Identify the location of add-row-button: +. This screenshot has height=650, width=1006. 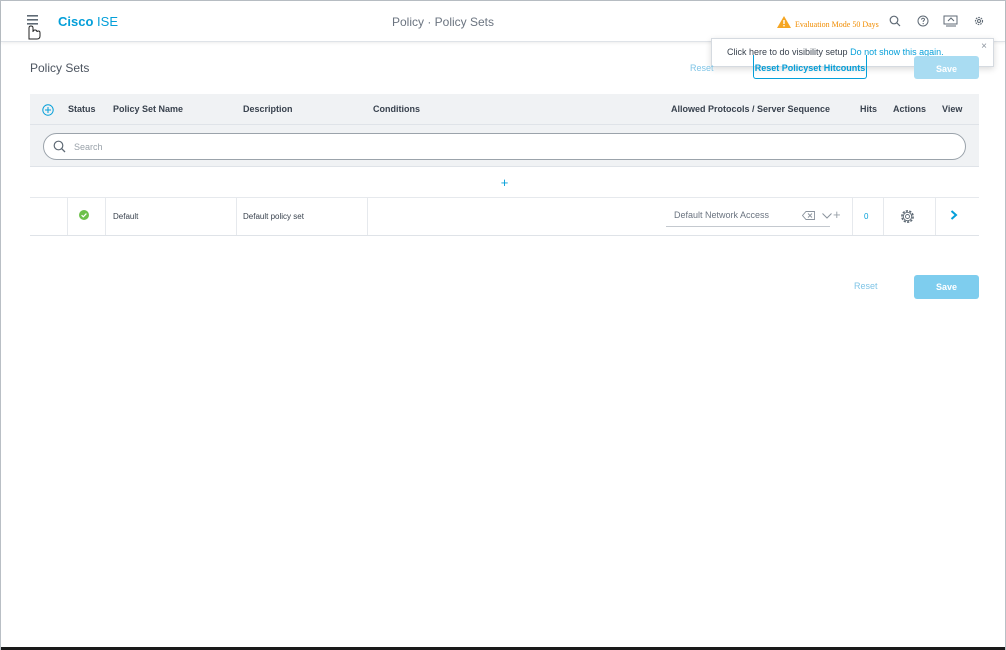
(505, 182).